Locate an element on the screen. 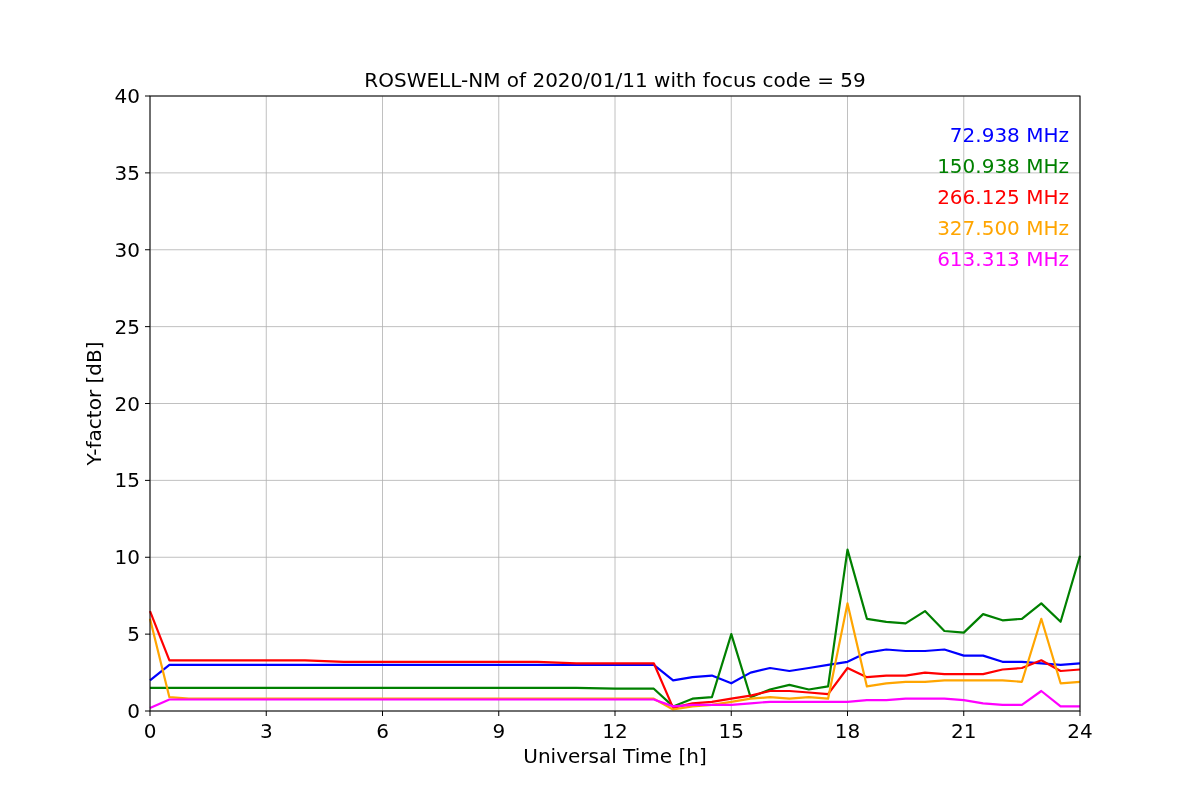 Image resolution: width=1200 pixels, height=800 pixels. tick-label: 18 is located at coordinates (847, 731).